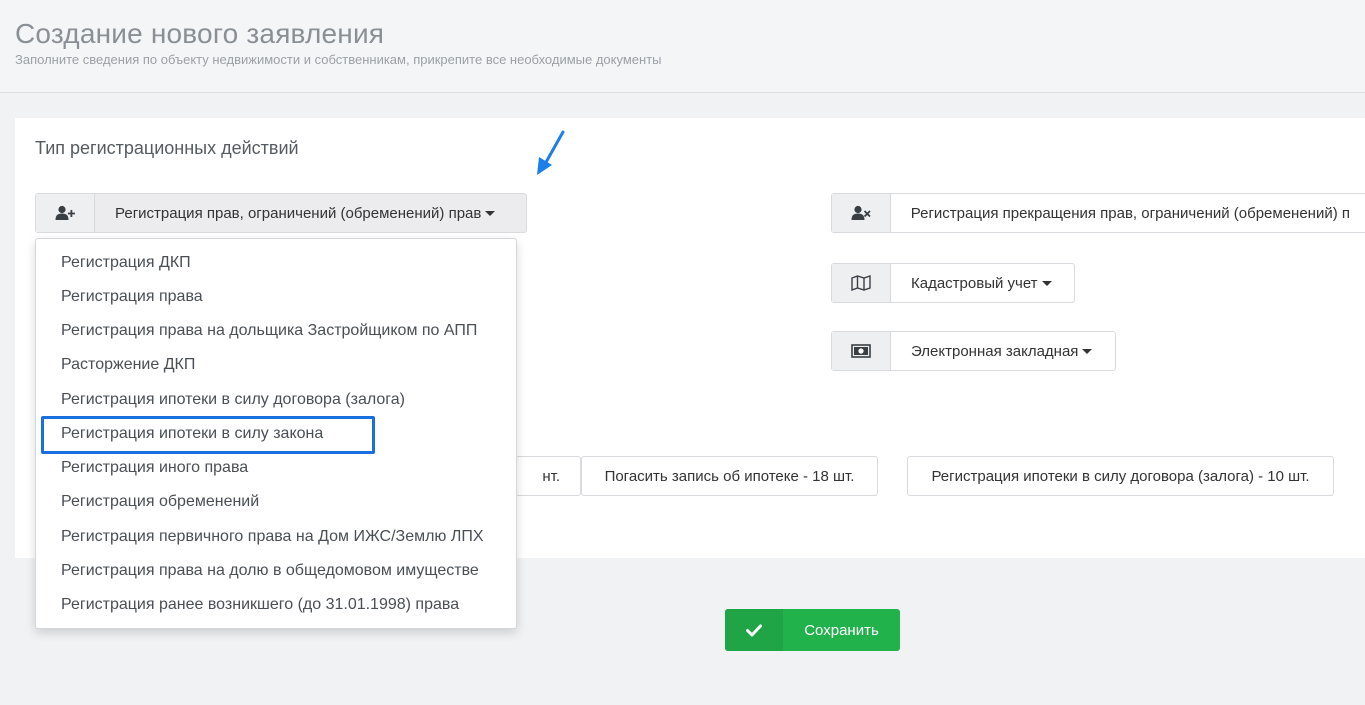  I want to click on page-title: Создание нового заявления, so click(200, 33).